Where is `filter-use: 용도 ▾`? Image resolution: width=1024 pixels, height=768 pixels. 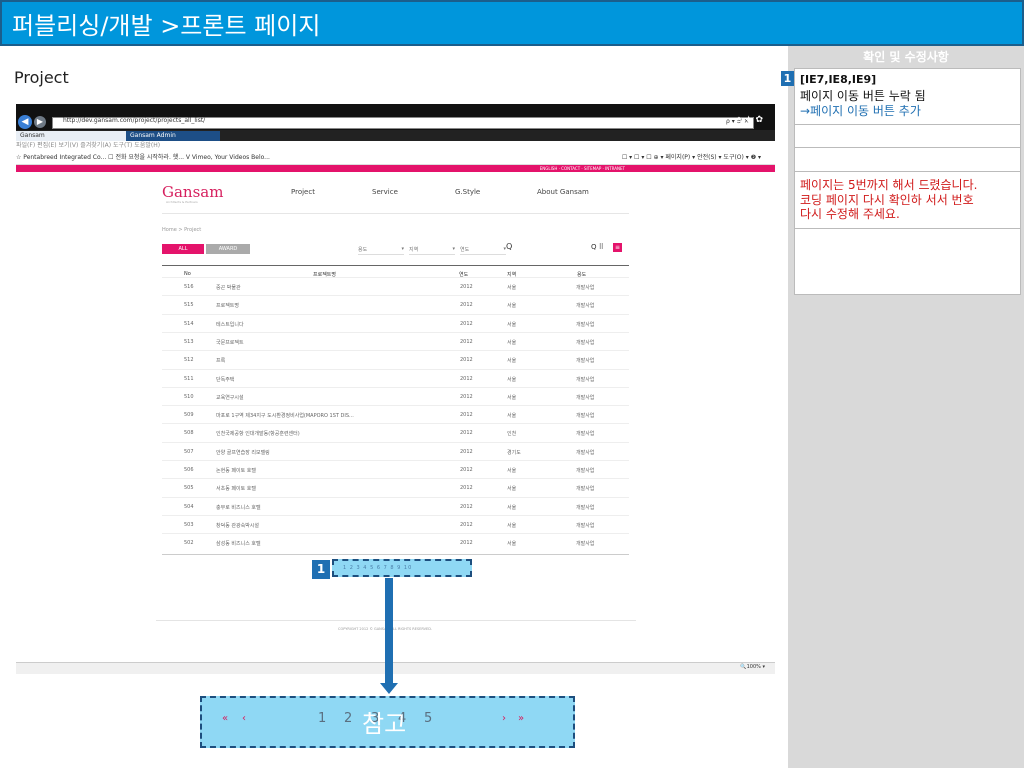
filter-use: 용도 ▾ is located at coordinates (381, 250).